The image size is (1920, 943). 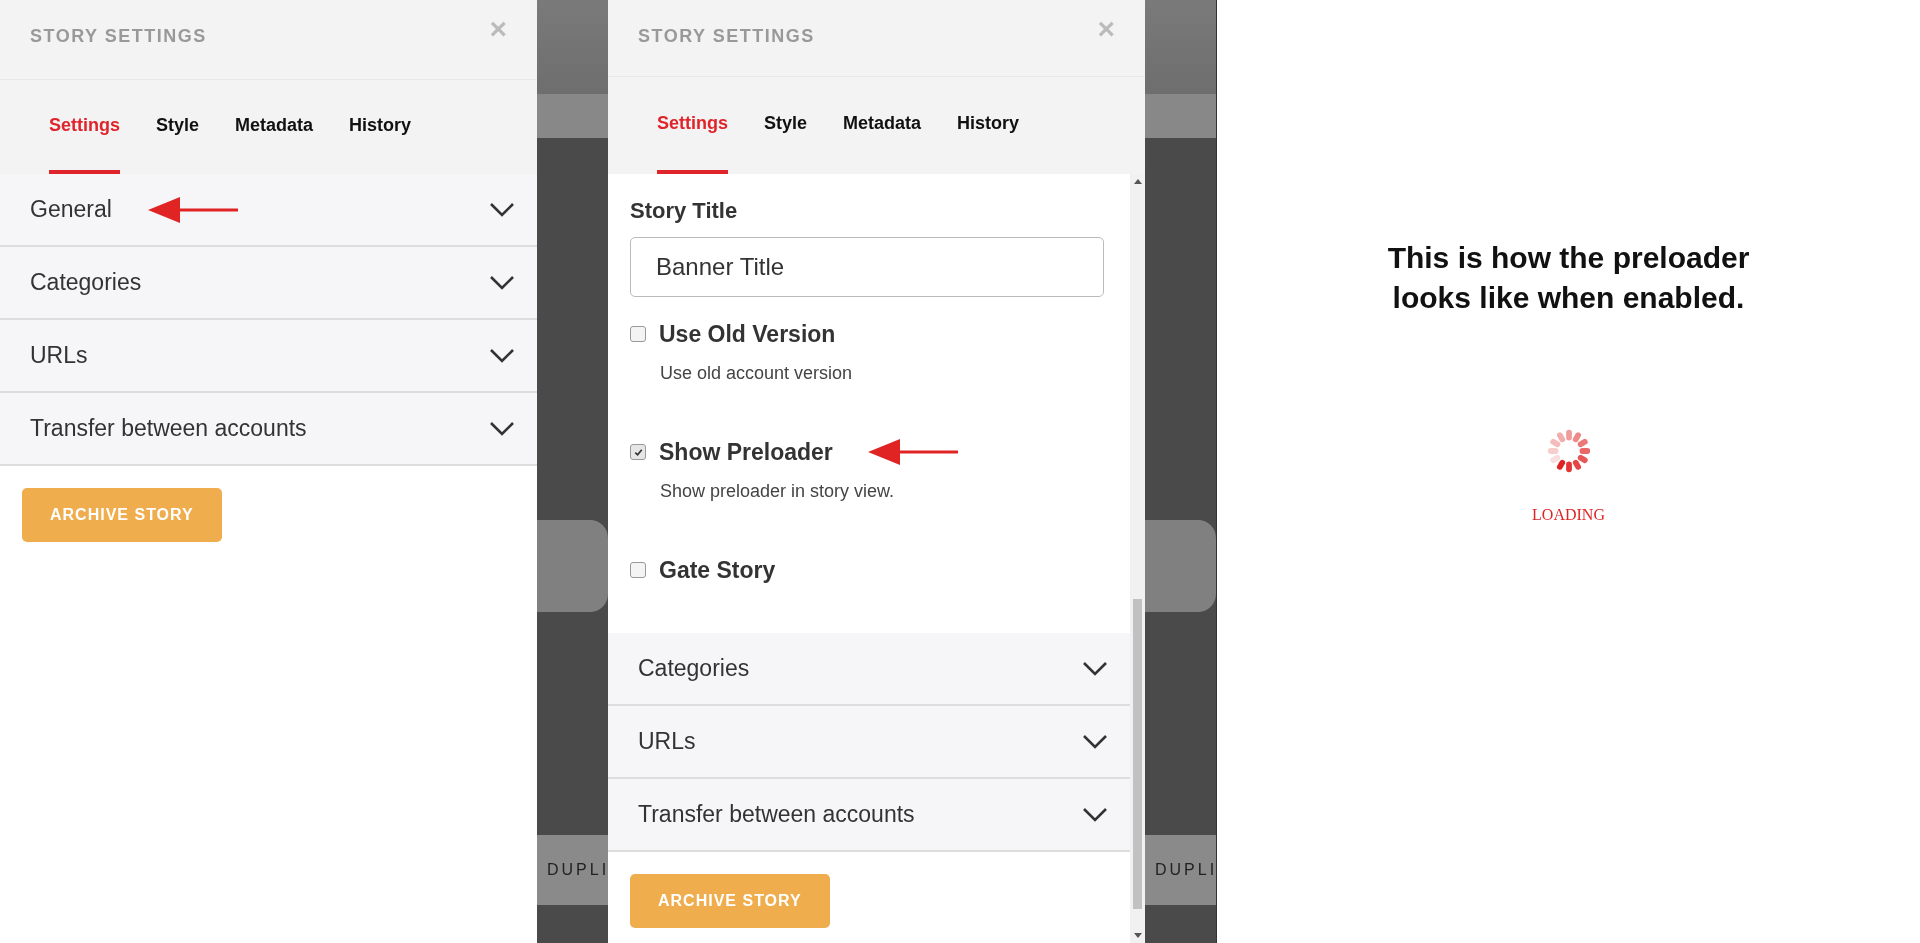 What do you see at coordinates (717, 570) in the screenshot?
I see `option-label: Gate Story` at bounding box center [717, 570].